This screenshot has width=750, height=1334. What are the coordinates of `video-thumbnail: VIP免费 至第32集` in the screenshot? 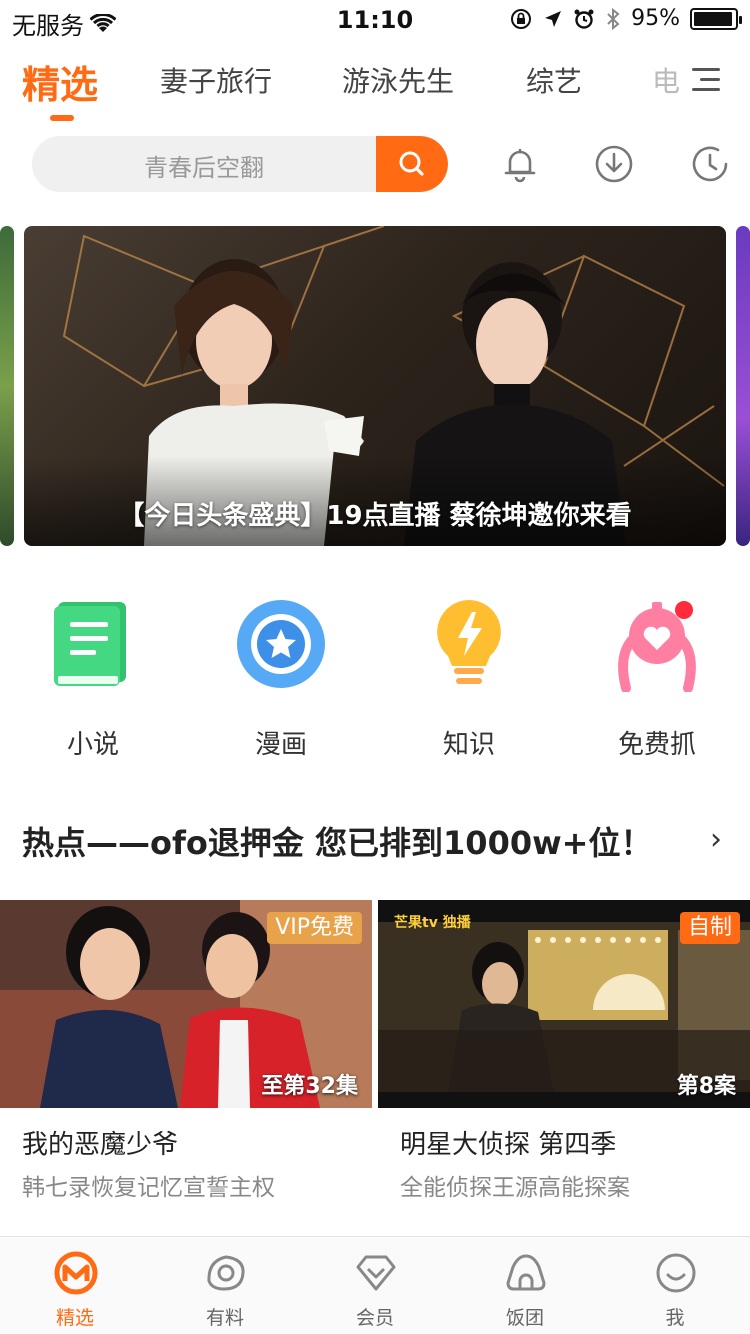 It's located at (186, 1004).